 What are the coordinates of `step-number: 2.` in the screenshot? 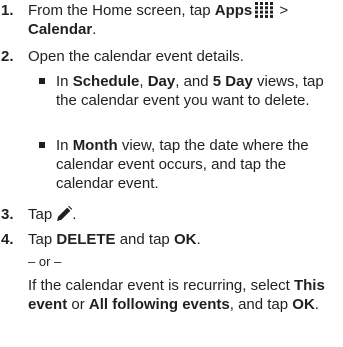 It's located at (7, 56).